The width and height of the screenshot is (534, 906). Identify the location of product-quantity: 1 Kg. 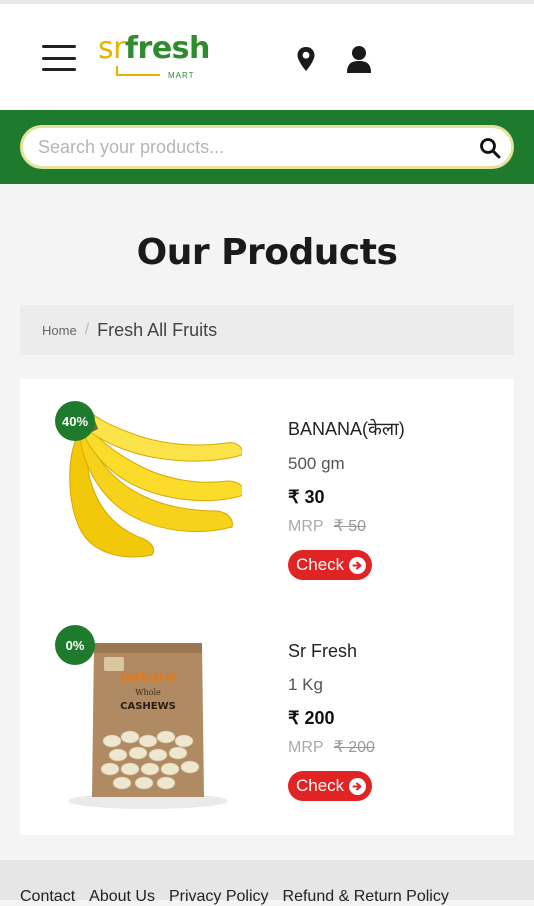
(305, 684).